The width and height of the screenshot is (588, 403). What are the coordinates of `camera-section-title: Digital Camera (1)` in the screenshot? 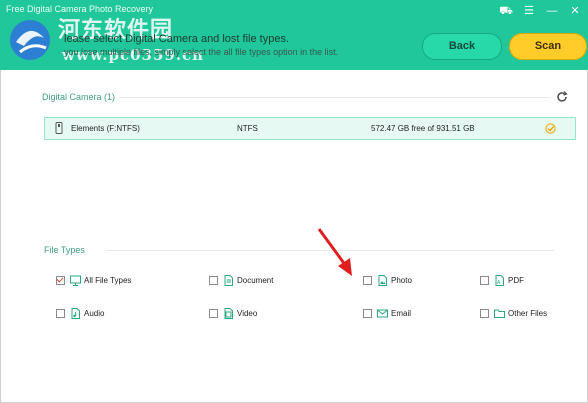 It's located at (79, 97).